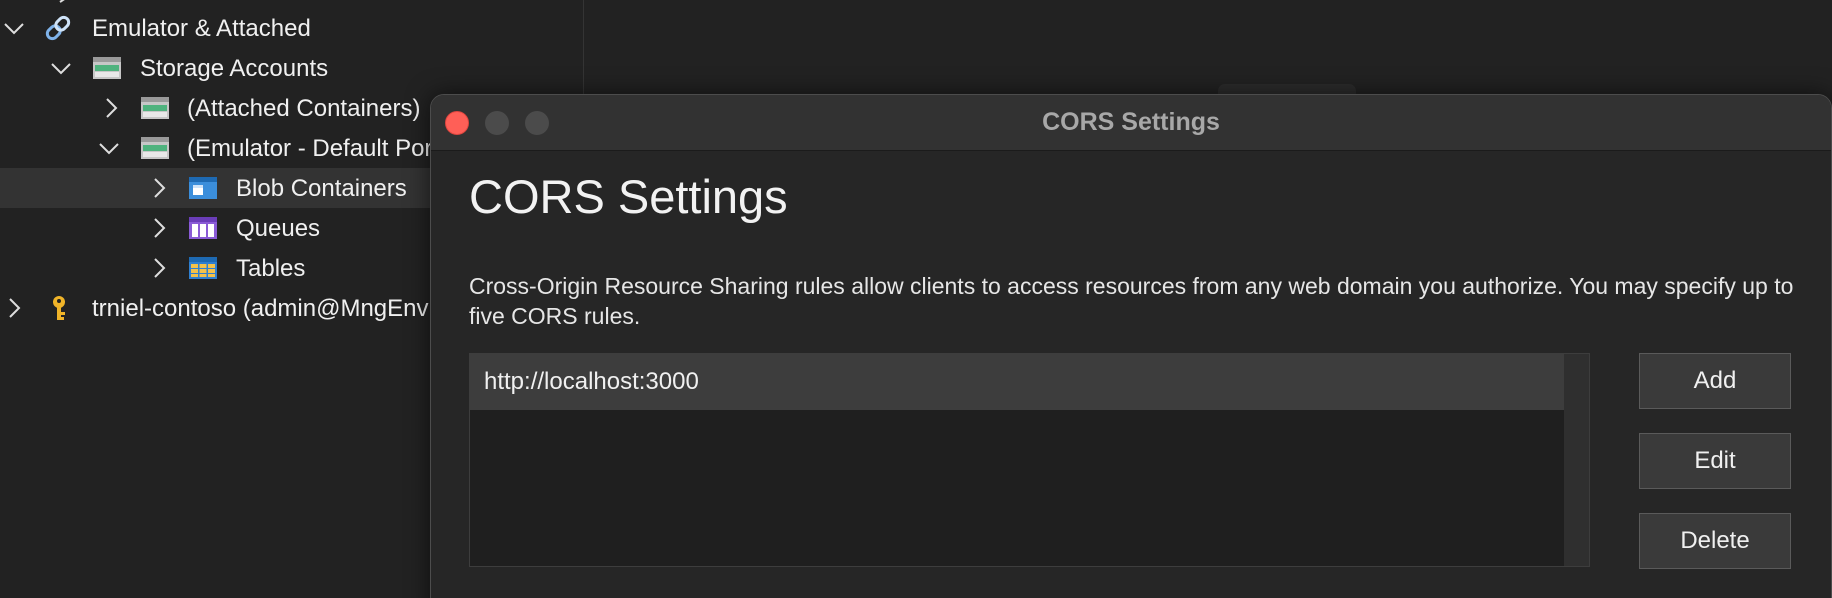 This screenshot has width=1832, height=598. I want to click on link-icon, so click(58, 28).